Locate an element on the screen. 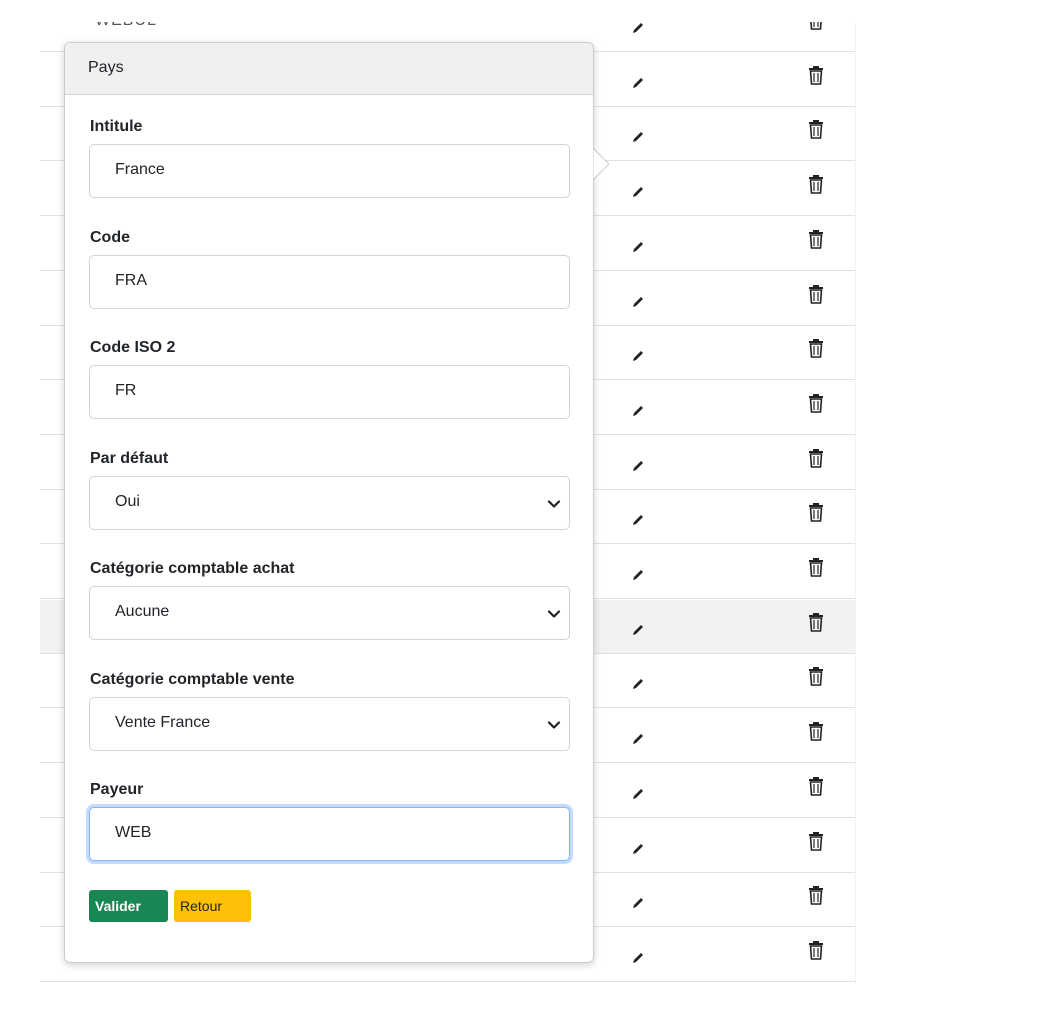  intitule-label: Intitule is located at coordinates (116, 126).